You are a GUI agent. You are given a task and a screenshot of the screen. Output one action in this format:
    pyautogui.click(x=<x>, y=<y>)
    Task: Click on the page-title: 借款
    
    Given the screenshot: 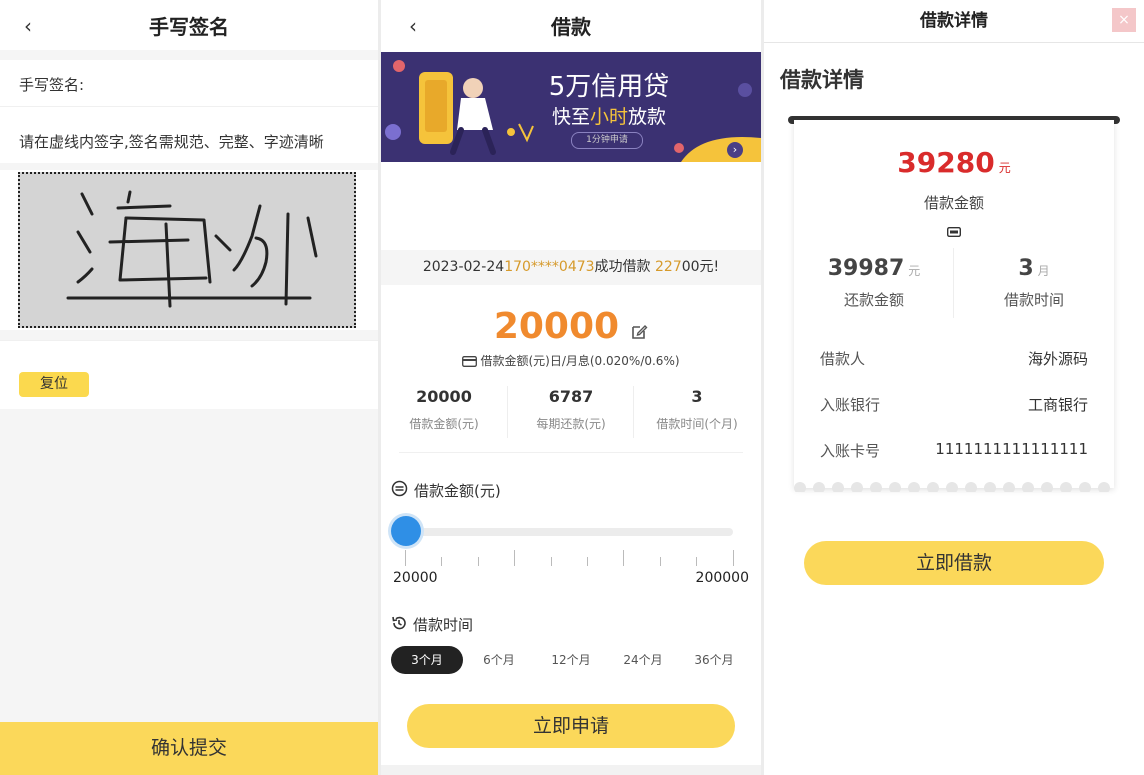 What is the action you would take?
    pyautogui.click(x=571, y=26)
    